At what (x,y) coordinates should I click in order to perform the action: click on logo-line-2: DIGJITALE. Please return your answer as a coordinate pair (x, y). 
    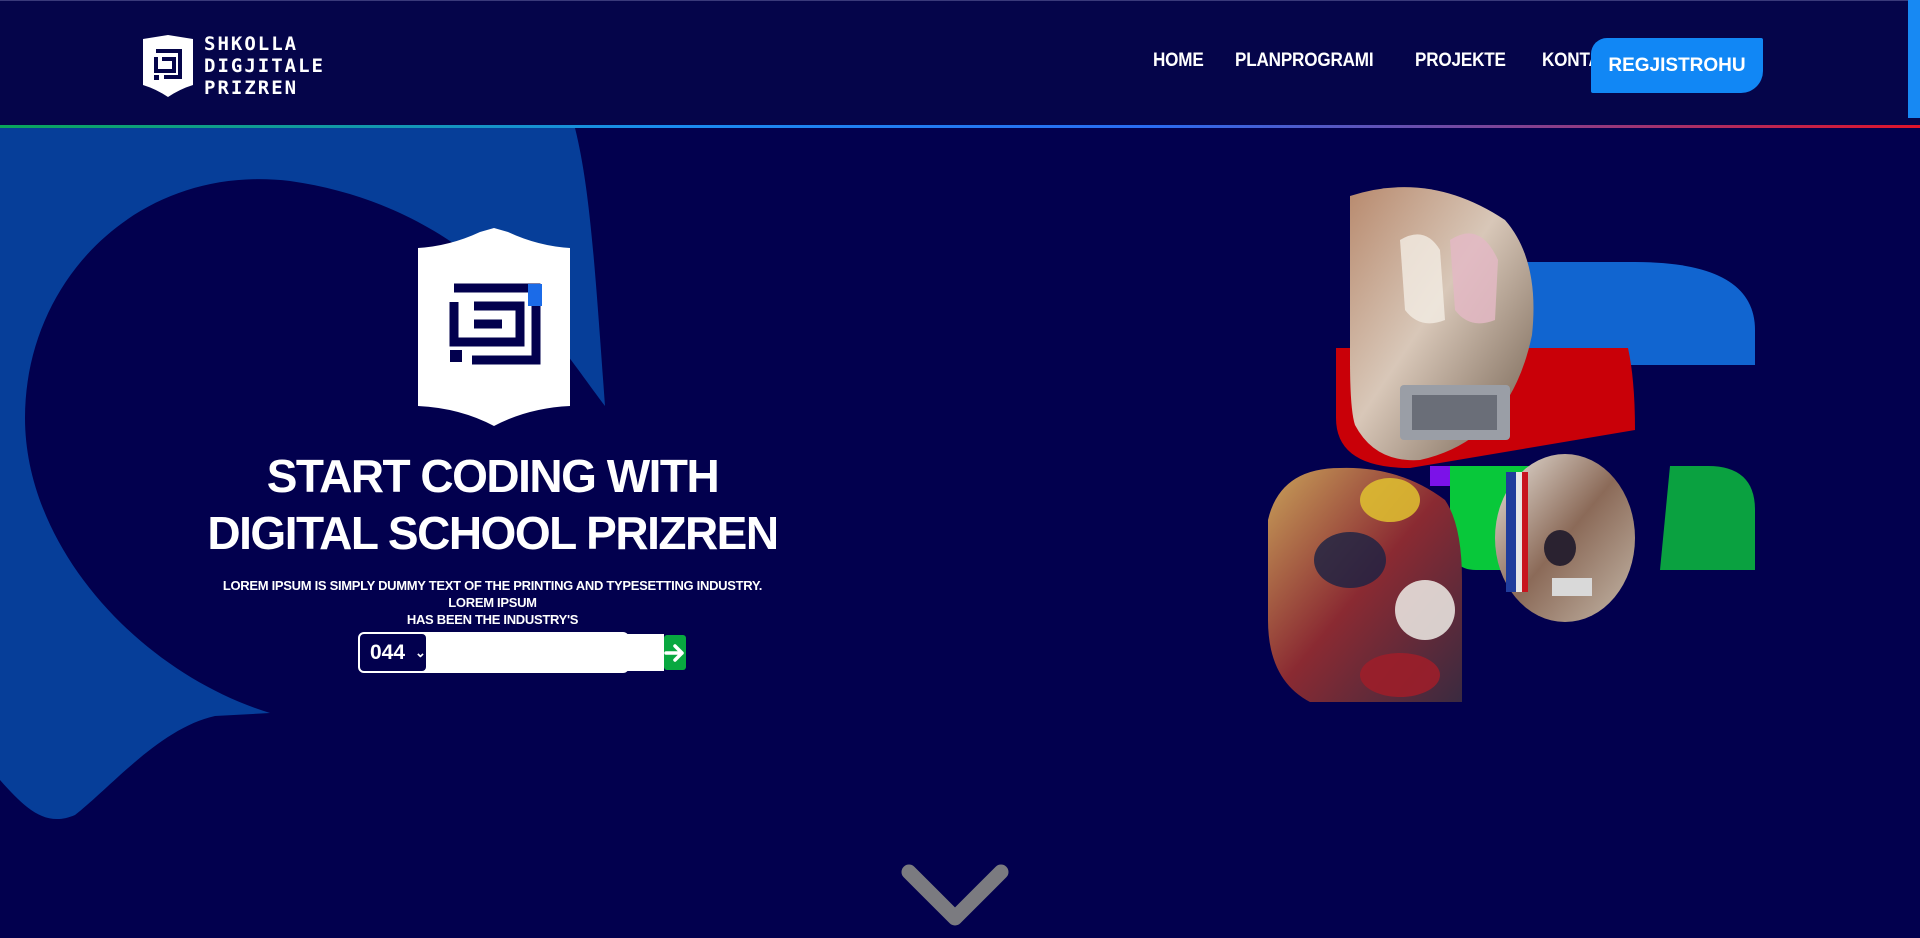
    Looking at the image, I should click on (264, 66).